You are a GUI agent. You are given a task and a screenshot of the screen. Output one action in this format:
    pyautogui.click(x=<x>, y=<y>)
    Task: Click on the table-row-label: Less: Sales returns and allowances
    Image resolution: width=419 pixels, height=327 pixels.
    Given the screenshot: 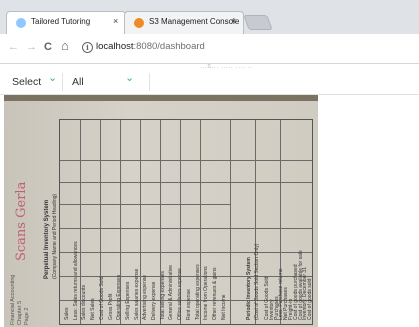 What is the action you would take?
    pyautogui.click(x=75, y=280)
    